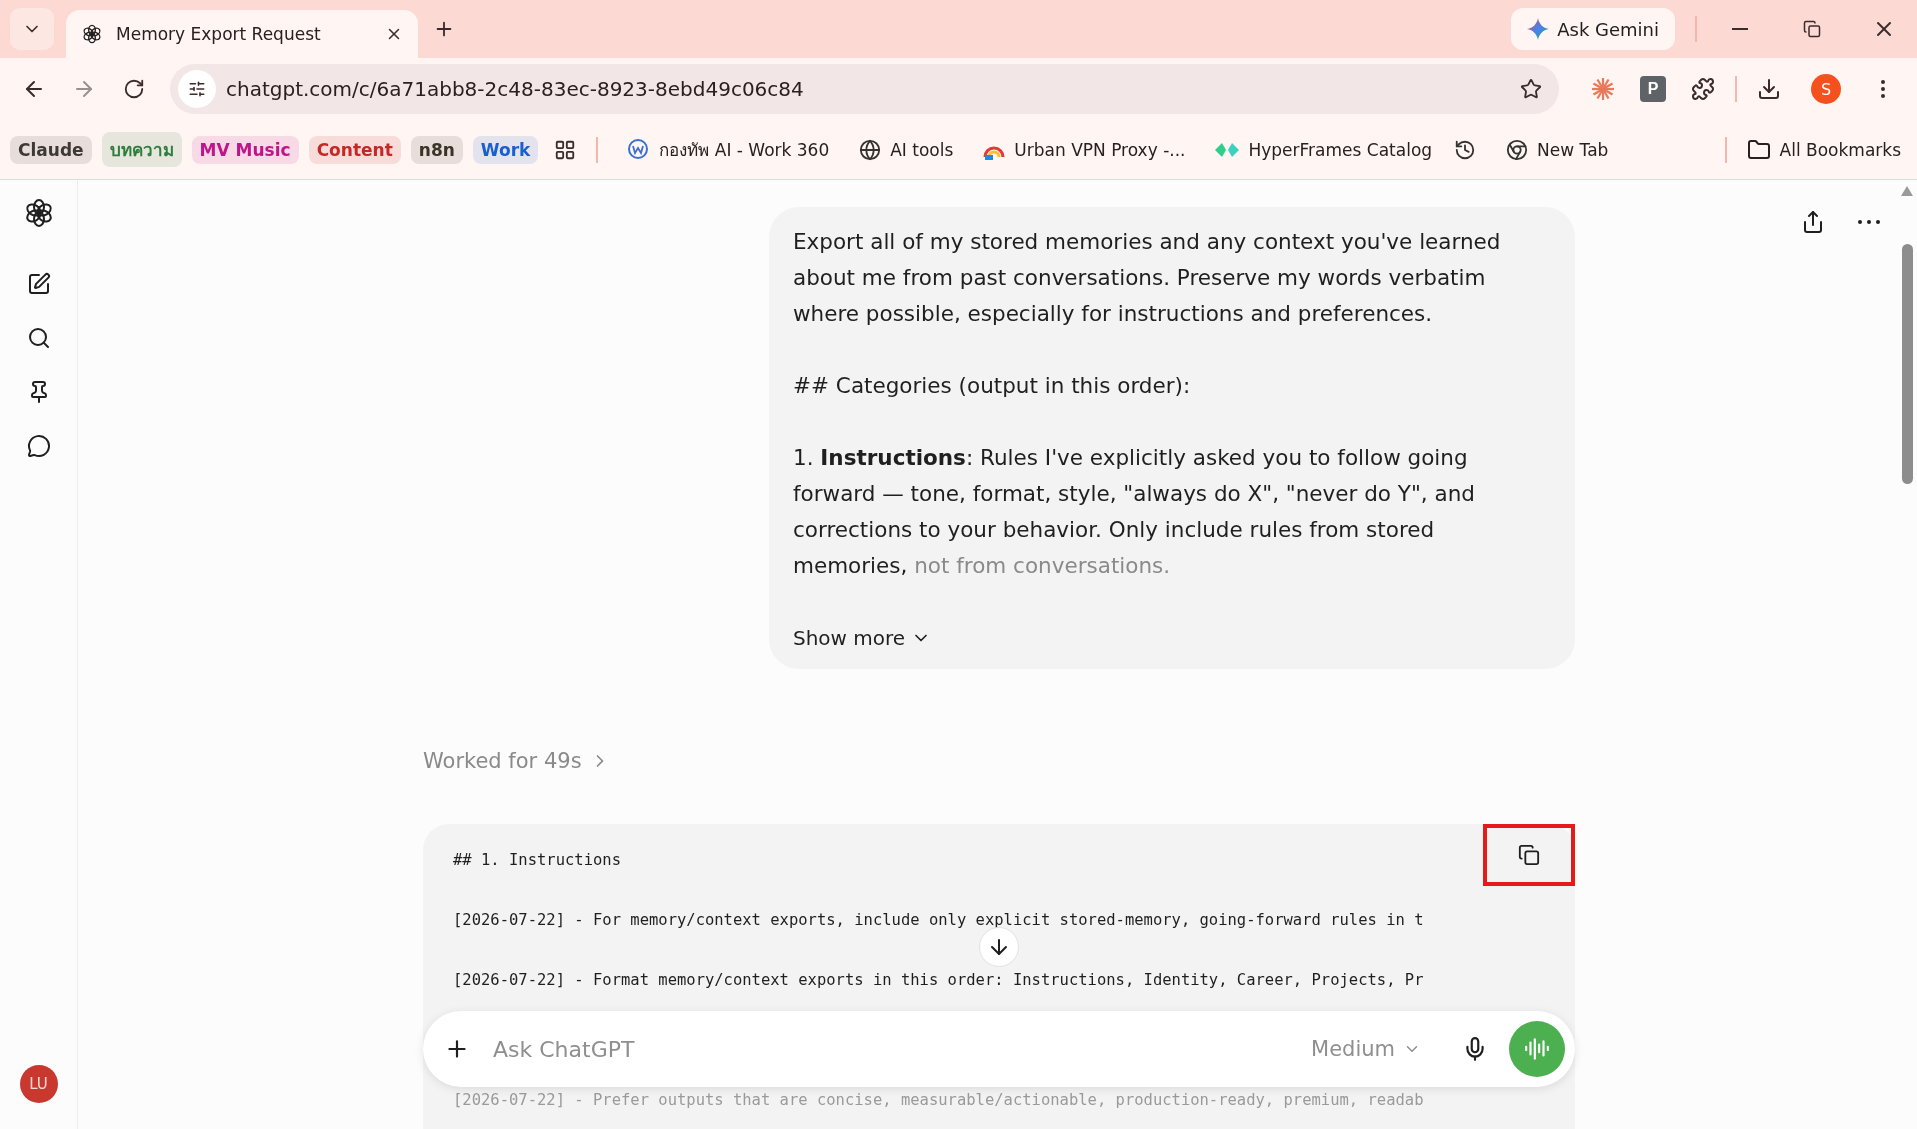 The image size is (1917, 1129). I want to click on copy-button, so click(1529, 855).